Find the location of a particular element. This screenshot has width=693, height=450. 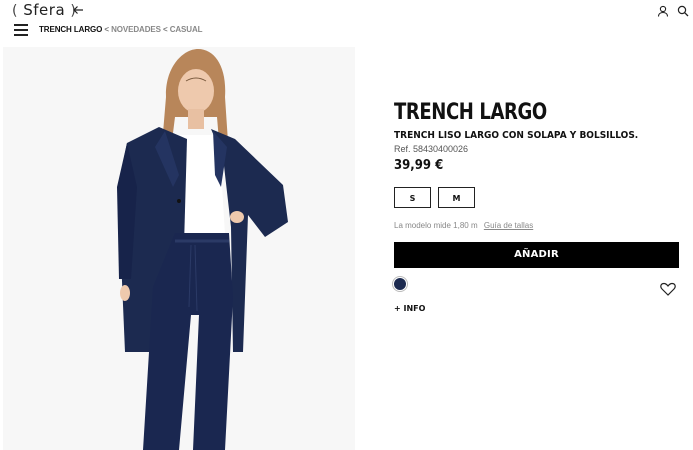

breadcrumb-casual: CASUAL is located at coordinates (186, 29).